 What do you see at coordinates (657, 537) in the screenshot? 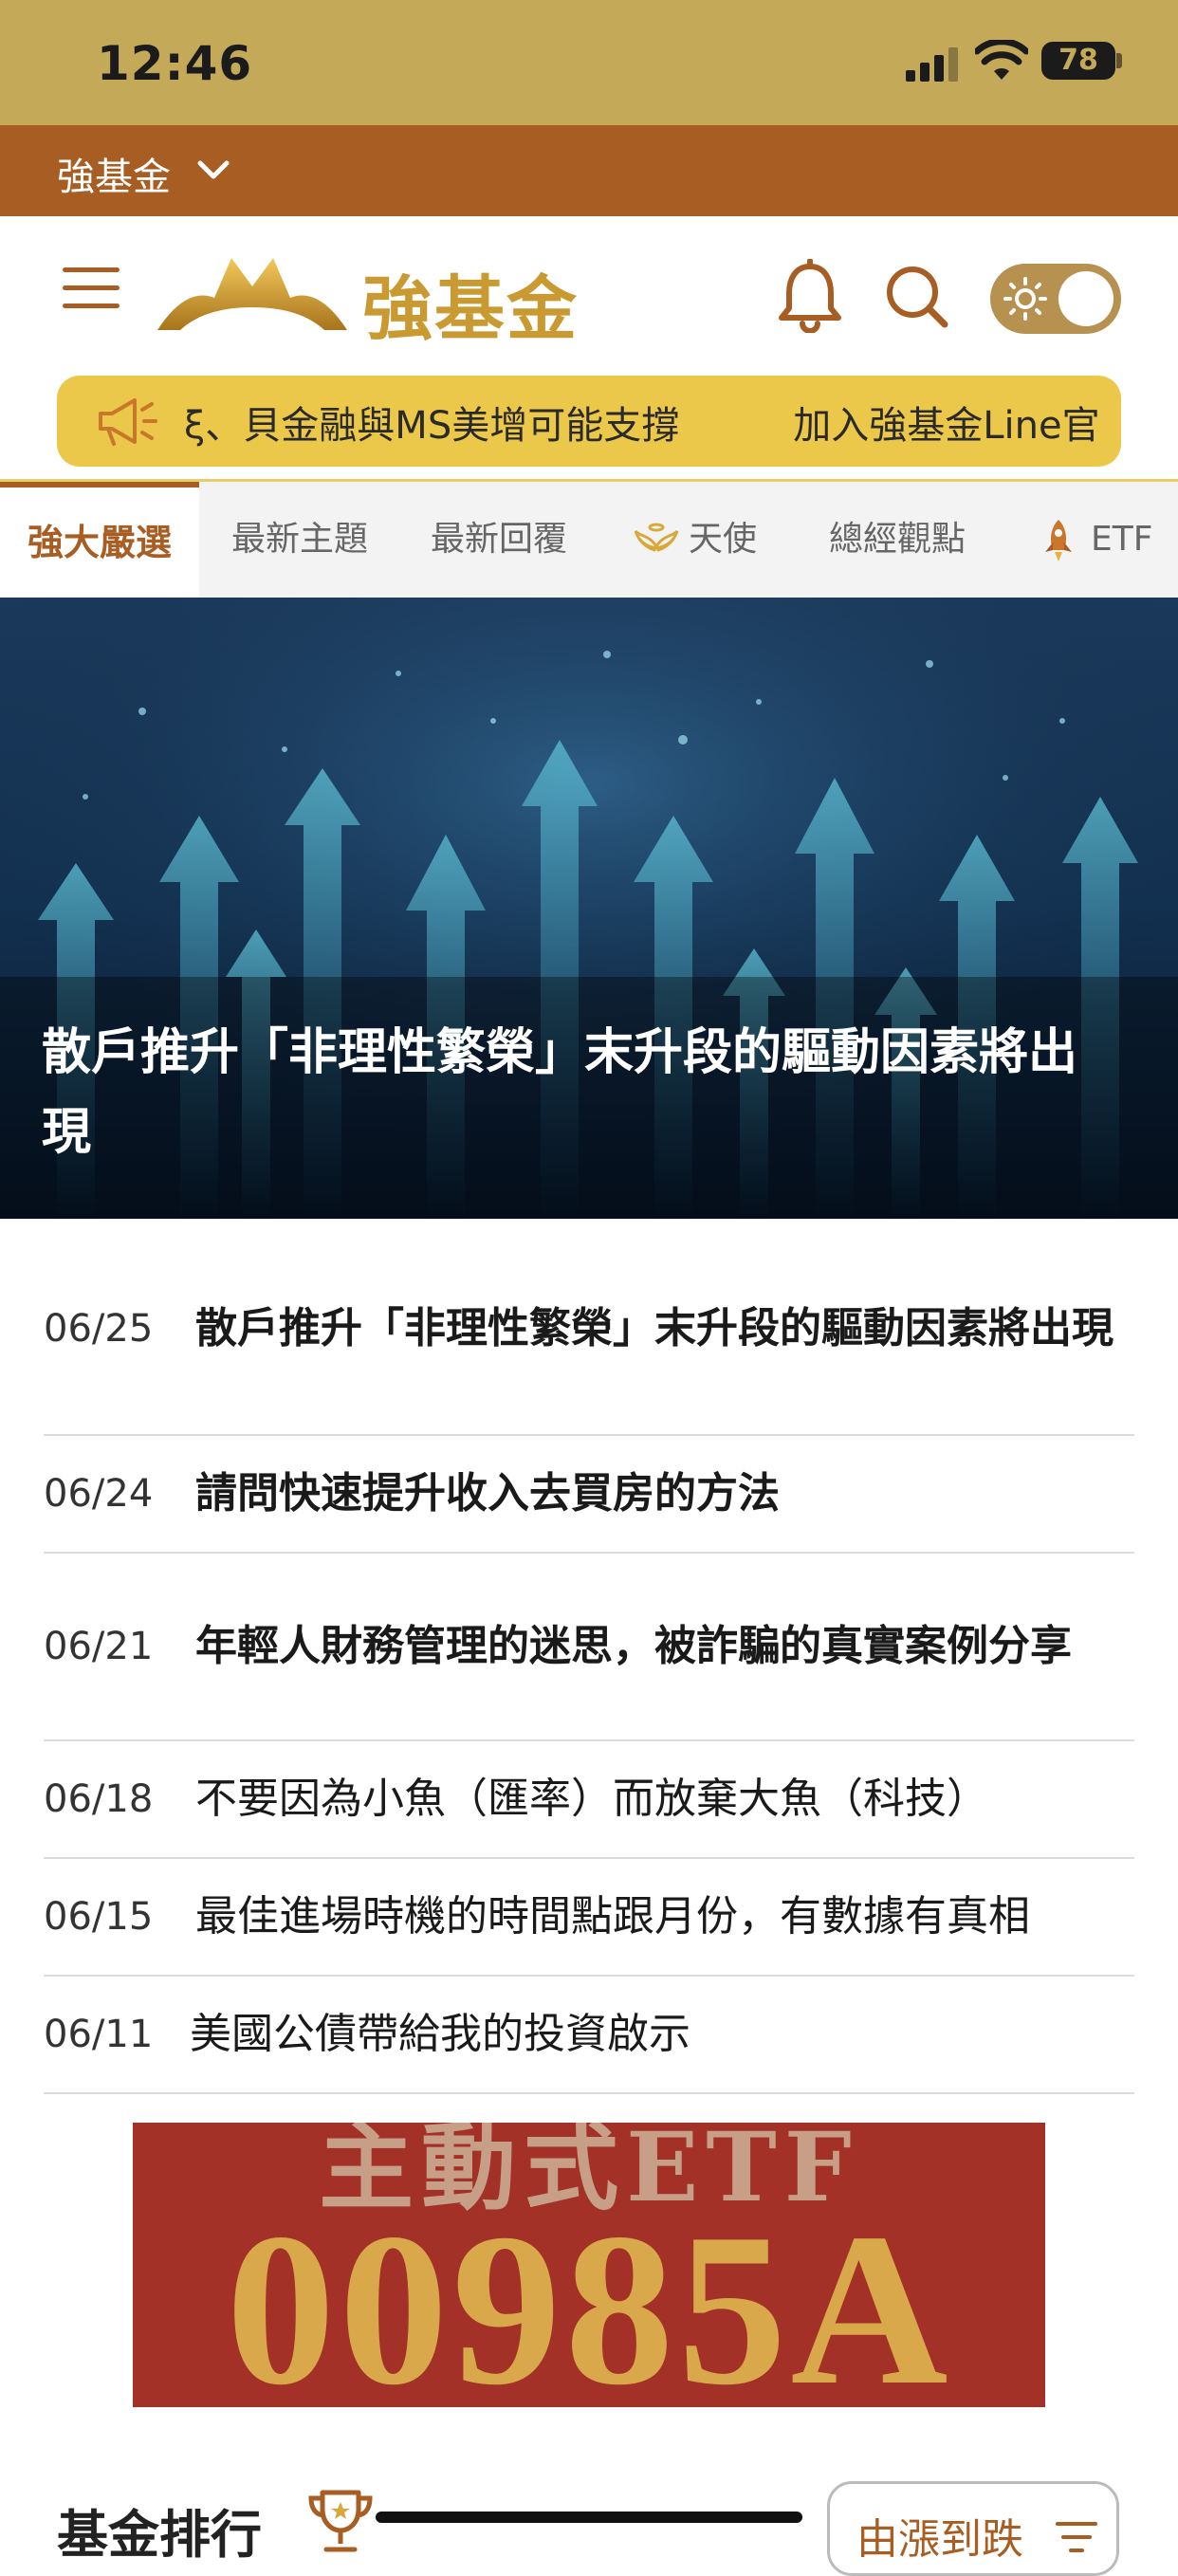
I see `angel-wings-icon` at bounding box center [657, 537].